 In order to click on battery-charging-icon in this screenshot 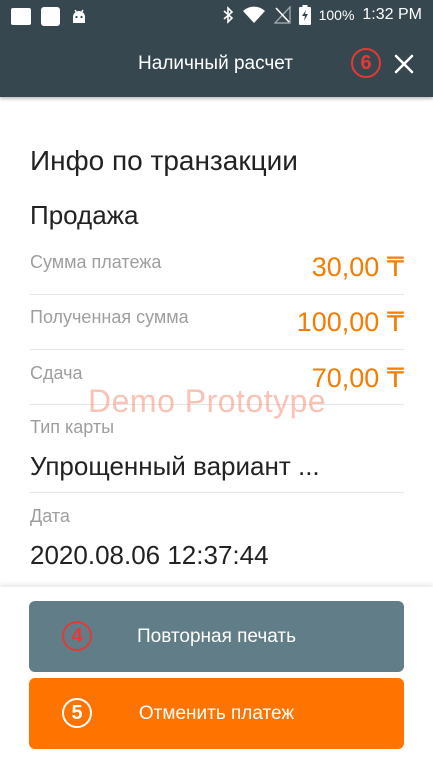, I will do `click(304, 15)`.